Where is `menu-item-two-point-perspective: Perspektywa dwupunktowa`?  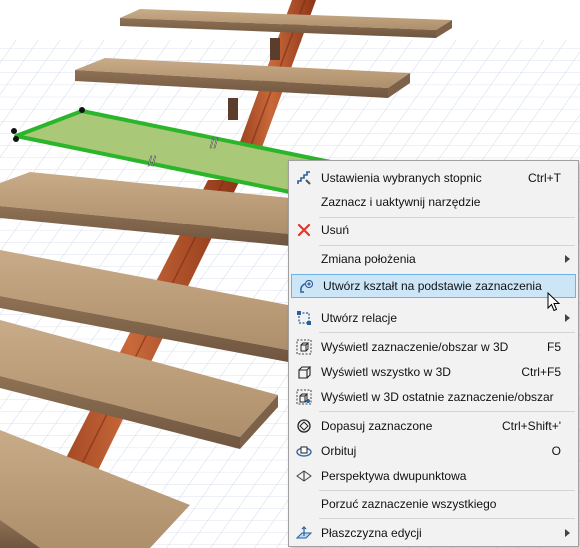 menu-item-two-point-perspective: Perspektywa dwupunktowa is located at coordinates (433, 476).